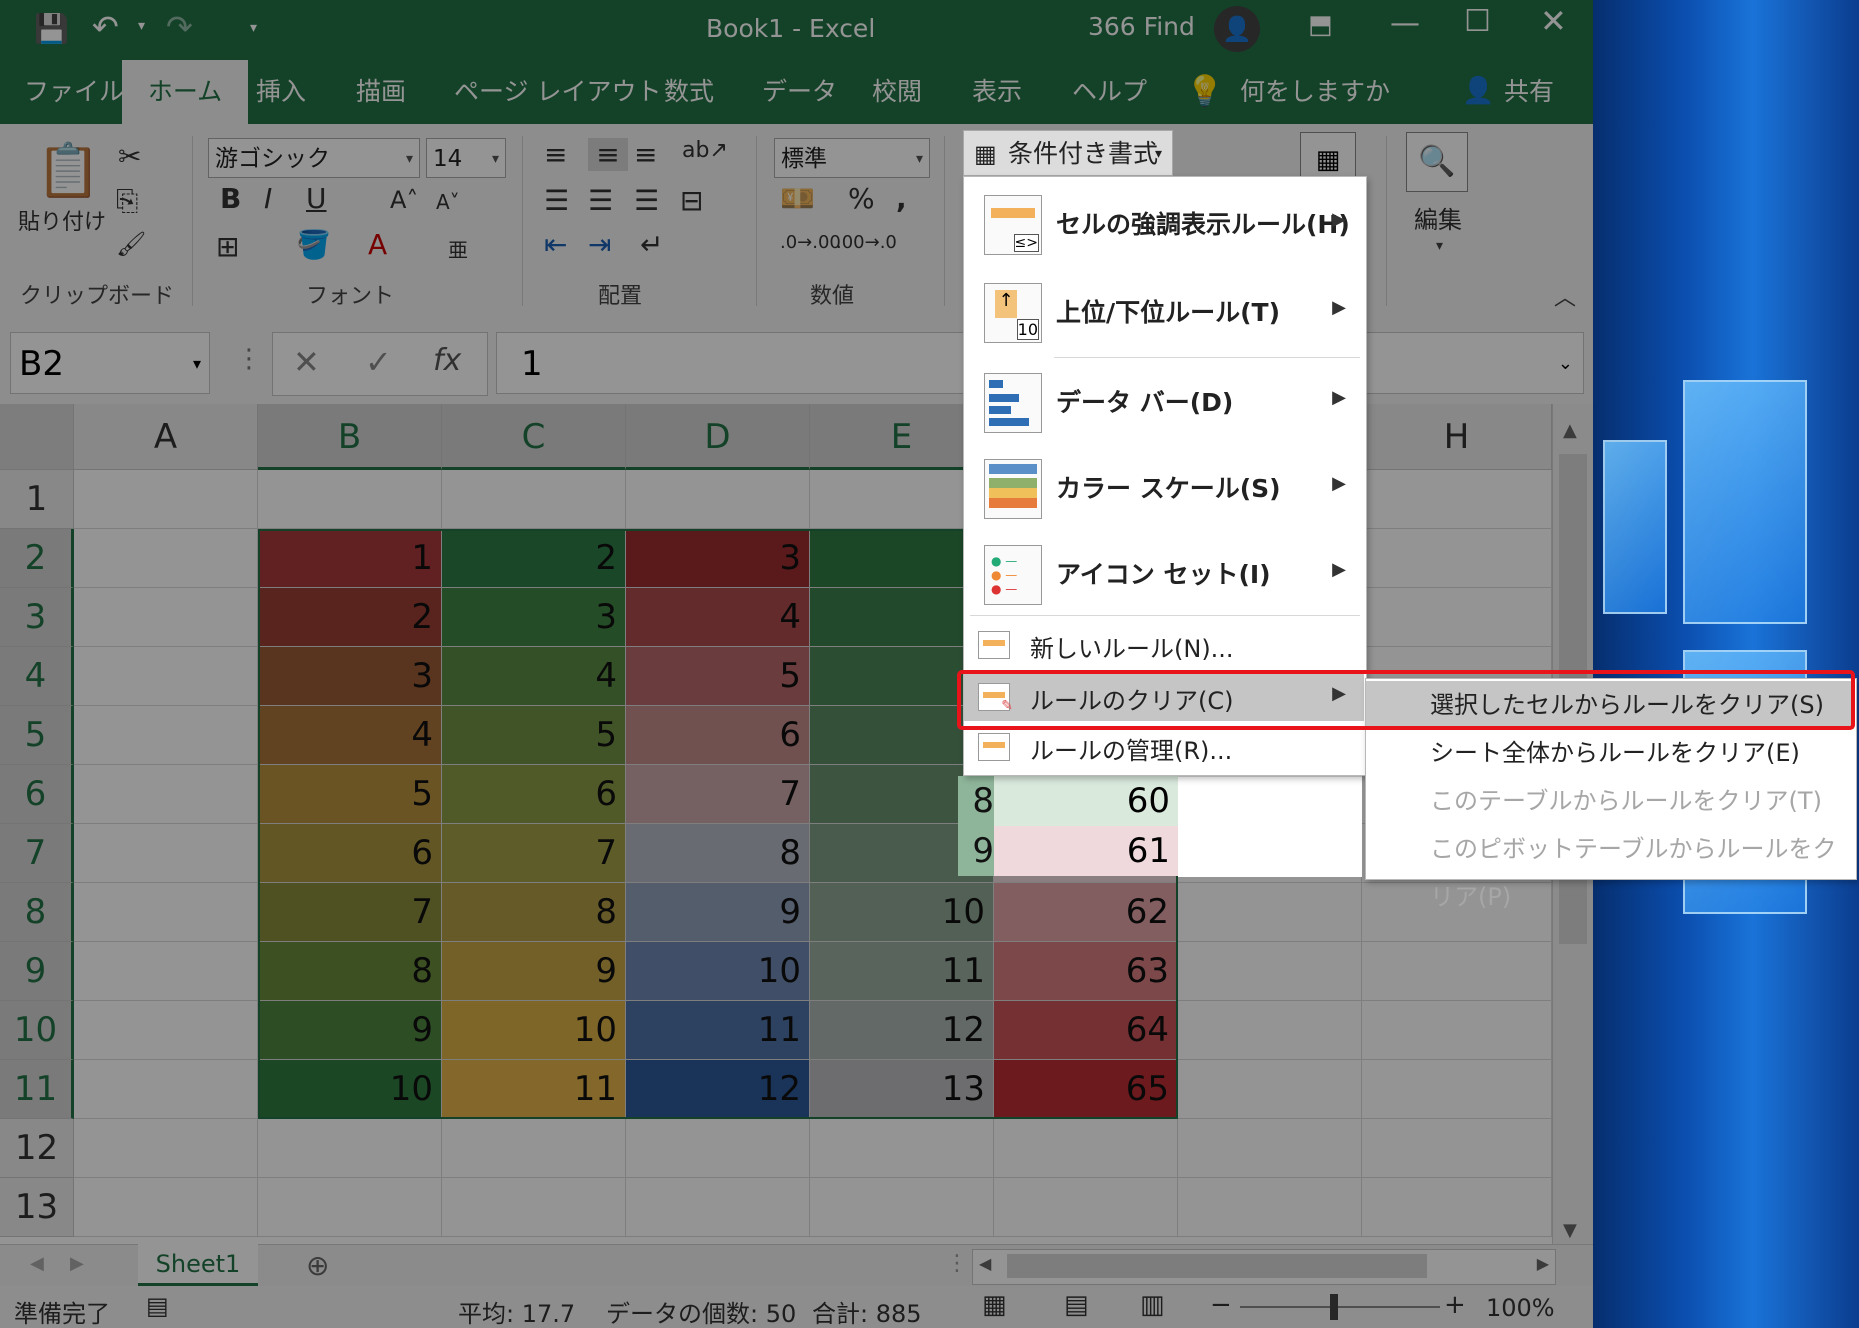 This screenshot has height=1328, width=1859. Describe the element at coordinates (1013, 225) in the screenshot. I see `highlight-rules-icon: ≤>` at that location.